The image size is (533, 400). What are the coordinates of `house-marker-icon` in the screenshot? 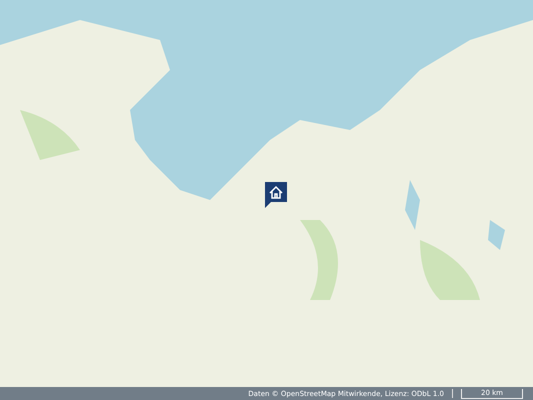 It's located at (276, 195).